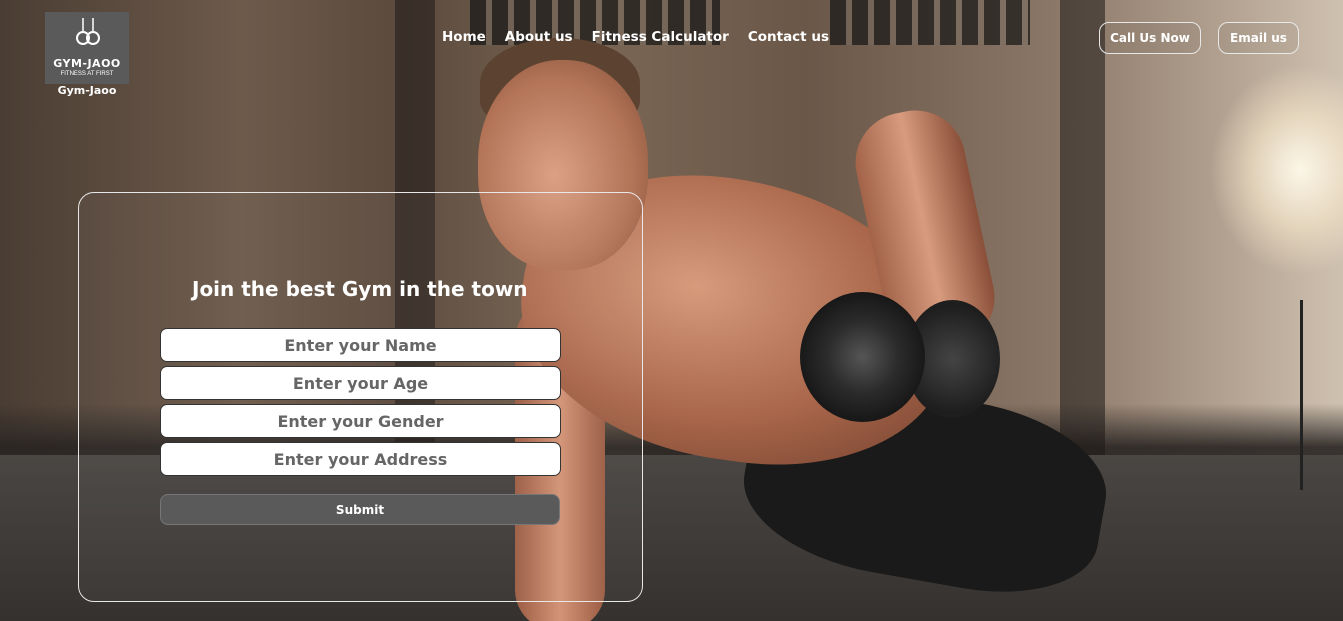  What do you see at coordinates (930, 22) in the screenshot?
I see `background-window` at bounding box center [930, 22].